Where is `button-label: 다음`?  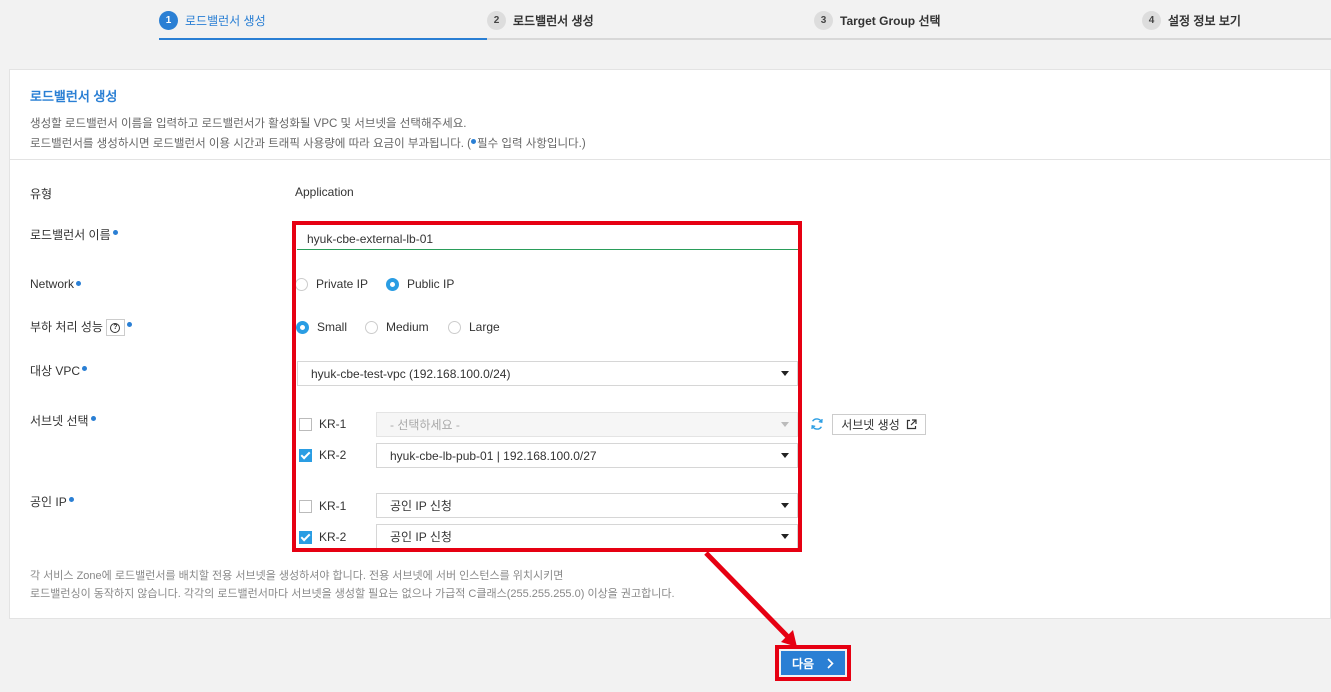
button-label: 다음 is located at coordinates (803, 663).